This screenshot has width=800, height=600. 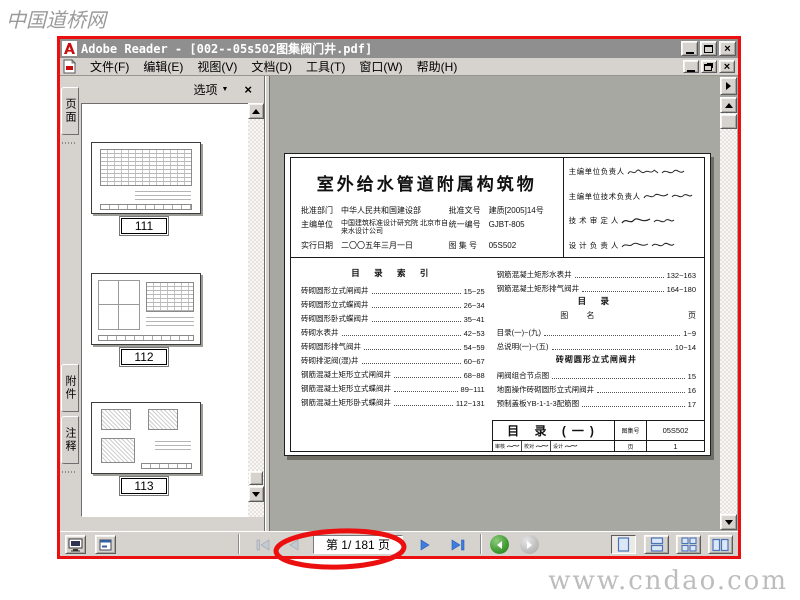 What do you see at coordinates (598, 435) in the screenshot?
I see `page-footer-block: 目 录 (一) 图集号 05S502 审核 校对 设计 页 1` at bounding box center [598, 435].